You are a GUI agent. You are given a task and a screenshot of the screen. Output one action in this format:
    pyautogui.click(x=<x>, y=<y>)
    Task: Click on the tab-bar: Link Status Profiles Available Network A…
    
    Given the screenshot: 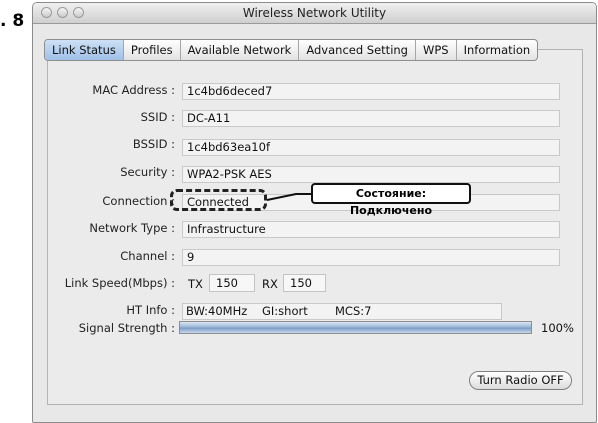 What is the action you would take?
    pyautogui.click(x=291, y=50)
    